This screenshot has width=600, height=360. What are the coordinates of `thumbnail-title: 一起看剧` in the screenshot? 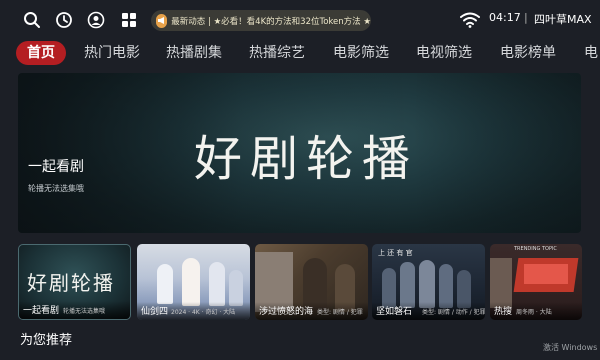 It's located at (41, 311).